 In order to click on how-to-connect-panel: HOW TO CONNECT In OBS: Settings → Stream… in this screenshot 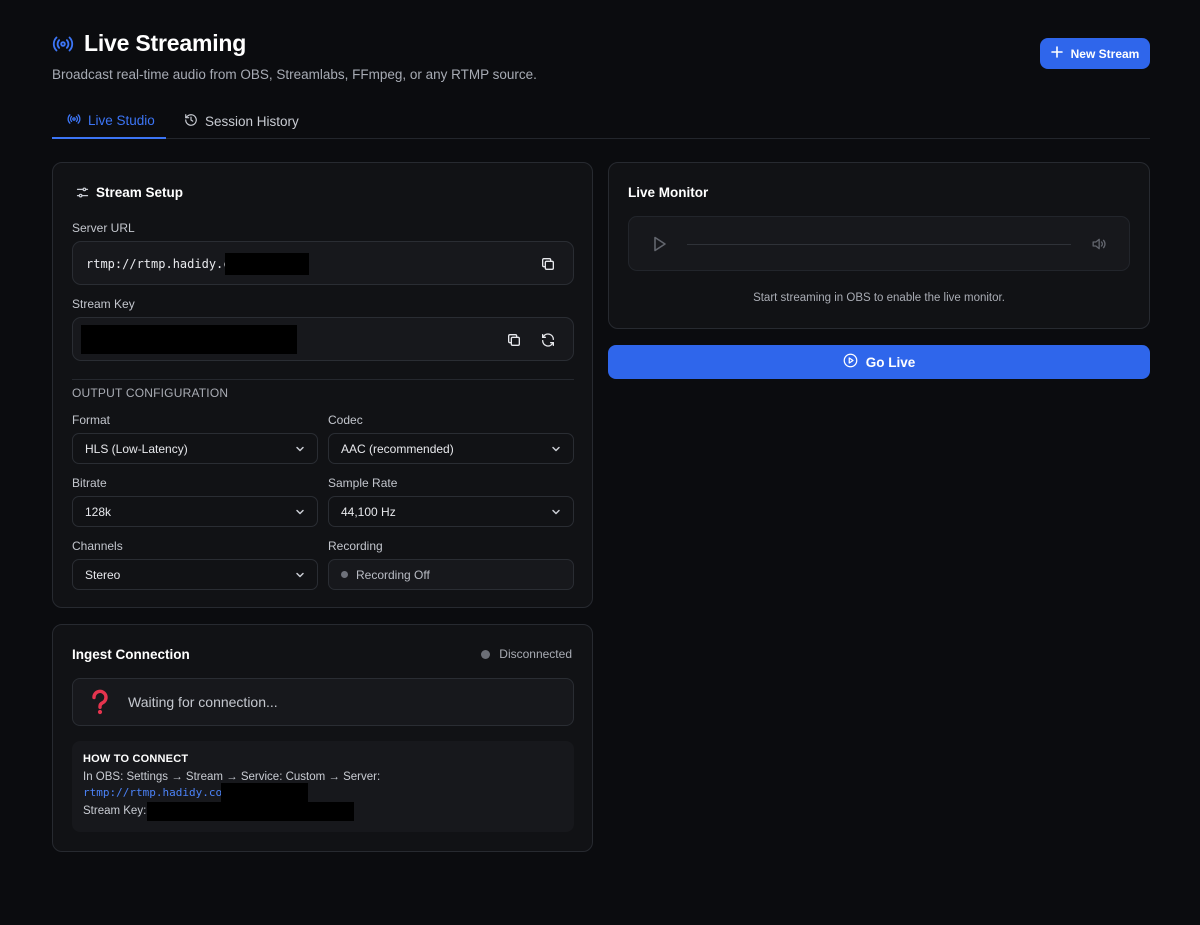, I will do `click(323, 786)`.